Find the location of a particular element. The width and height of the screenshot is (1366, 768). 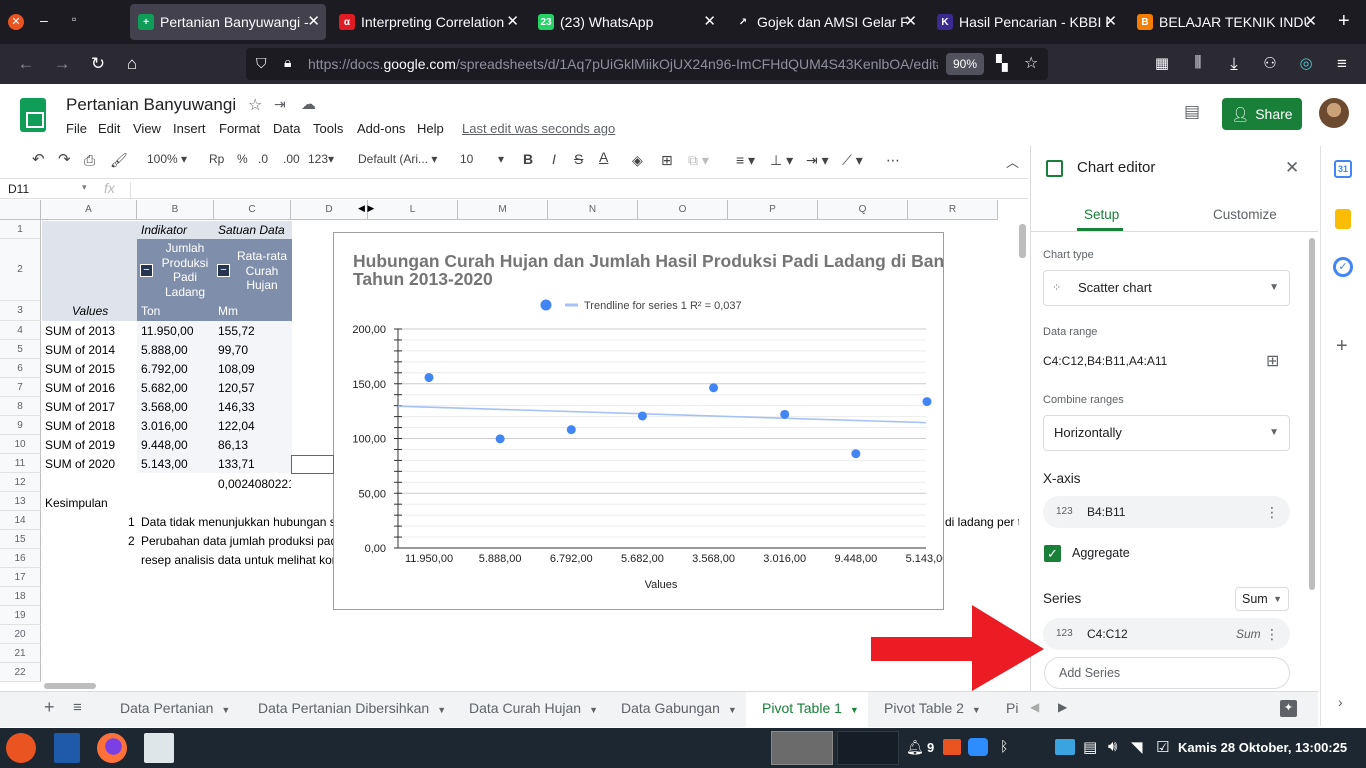

browser-tab: K Hasil Pencarian - KBBI D ✕ is located at coordinates (1026, 22).